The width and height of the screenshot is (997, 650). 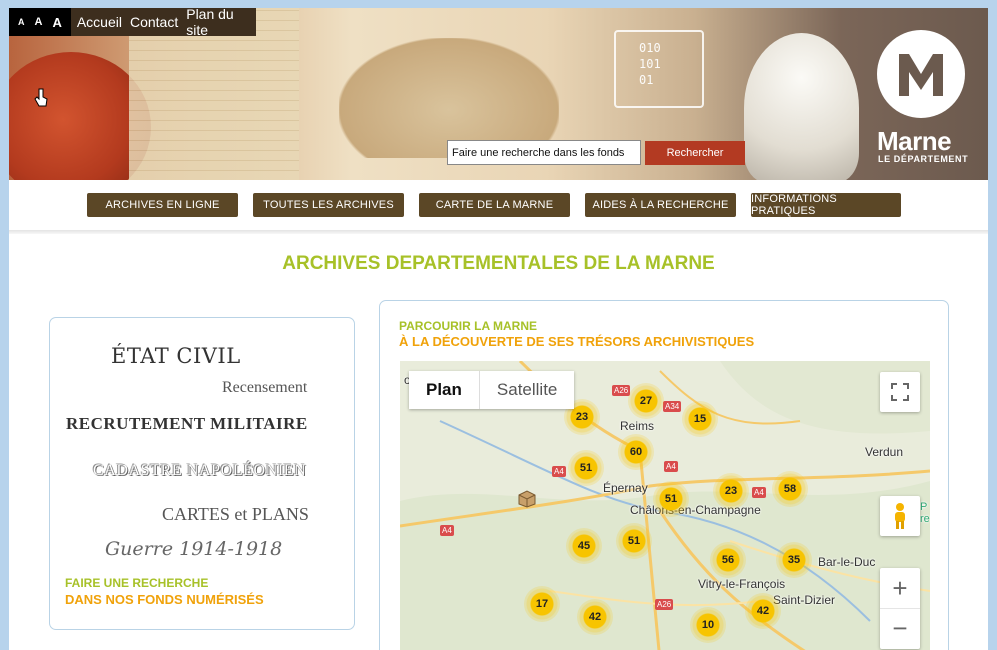 What do you see at coordinates (914, 141) in the screenshot?
I see `brand-name: Marne` at bounding box center [914, 141].